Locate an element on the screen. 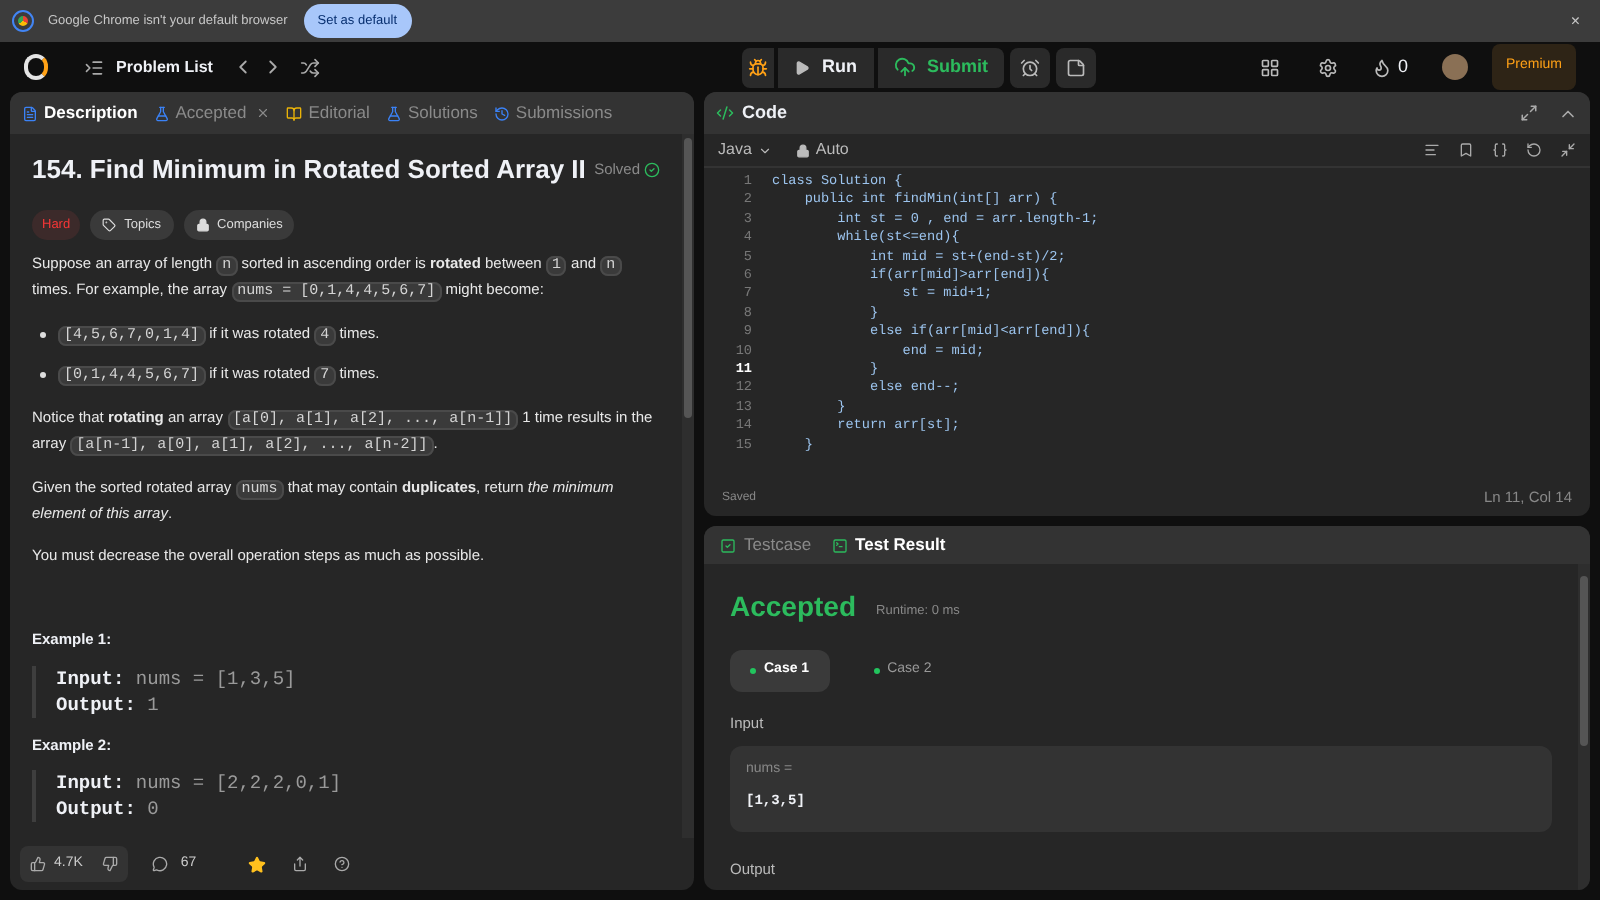 This screenshot has height=900, width=1600. minimize-icon is located at coordinates (1568, 150).